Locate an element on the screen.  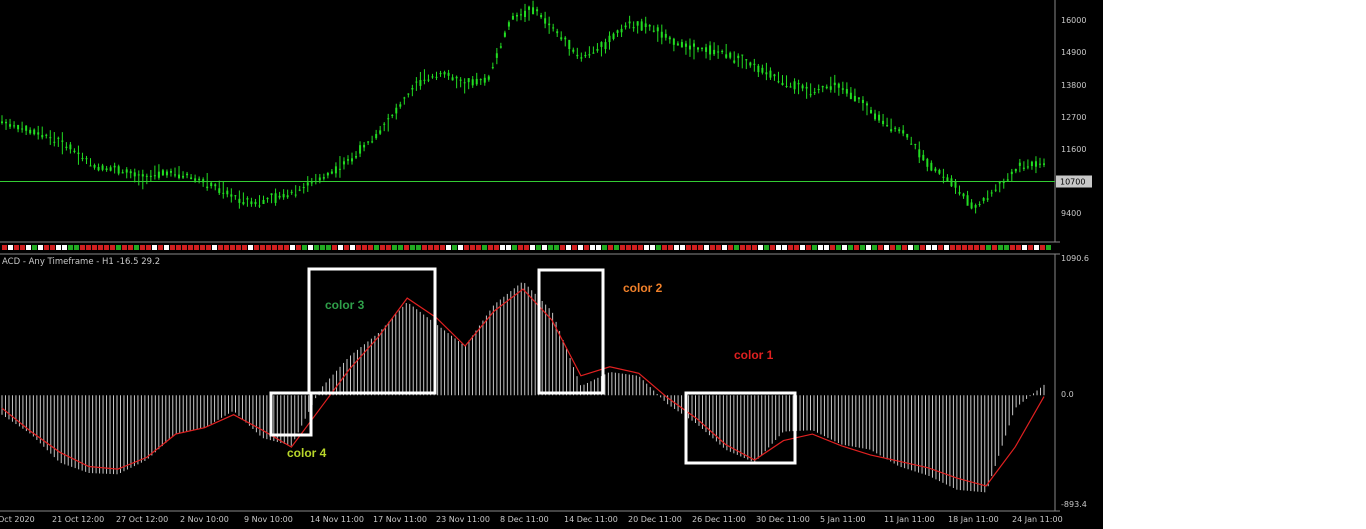
time-tick-label: 5 Jan 11:00 is located at coordinates (843, 519).